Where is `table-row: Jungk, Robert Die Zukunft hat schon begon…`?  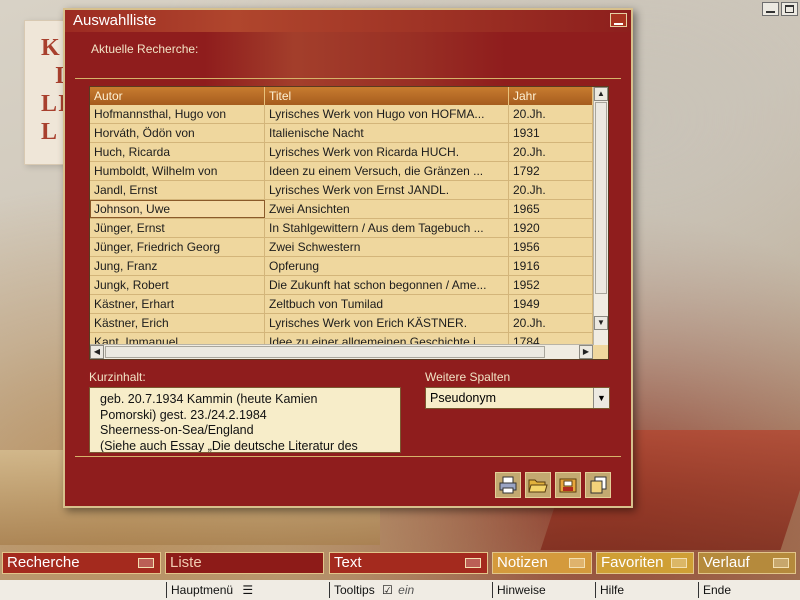
table-row: Jungk, Robert Die Zukunft hat schon begon… is located at coordinates (341, 285).